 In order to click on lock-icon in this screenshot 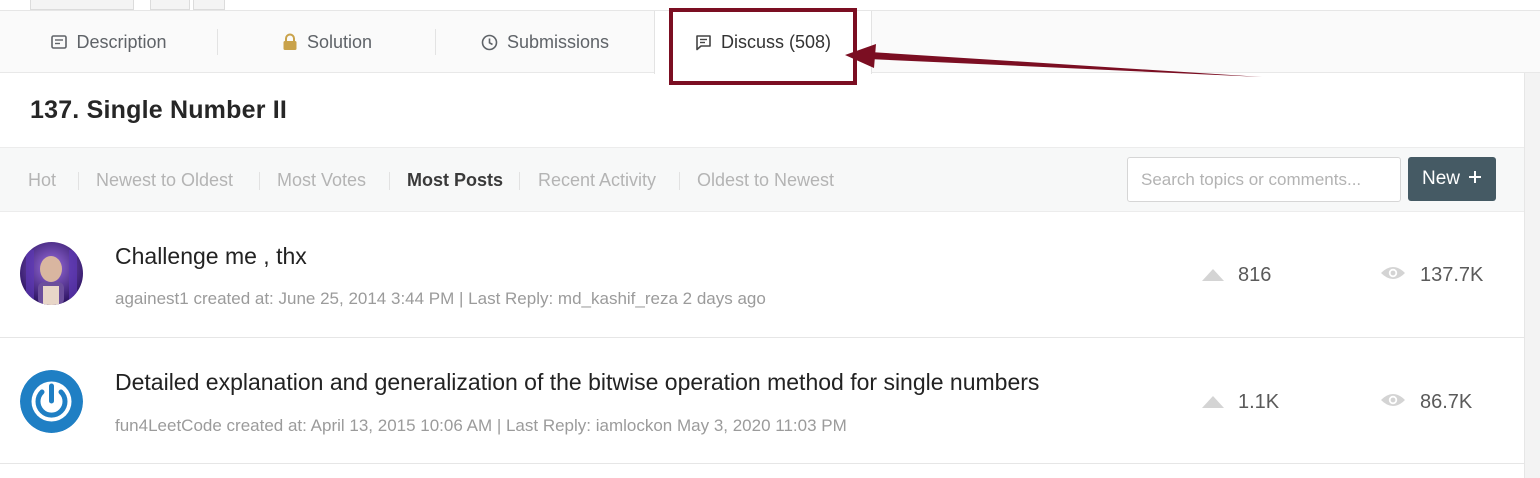, I will do `click(290, 42)`.